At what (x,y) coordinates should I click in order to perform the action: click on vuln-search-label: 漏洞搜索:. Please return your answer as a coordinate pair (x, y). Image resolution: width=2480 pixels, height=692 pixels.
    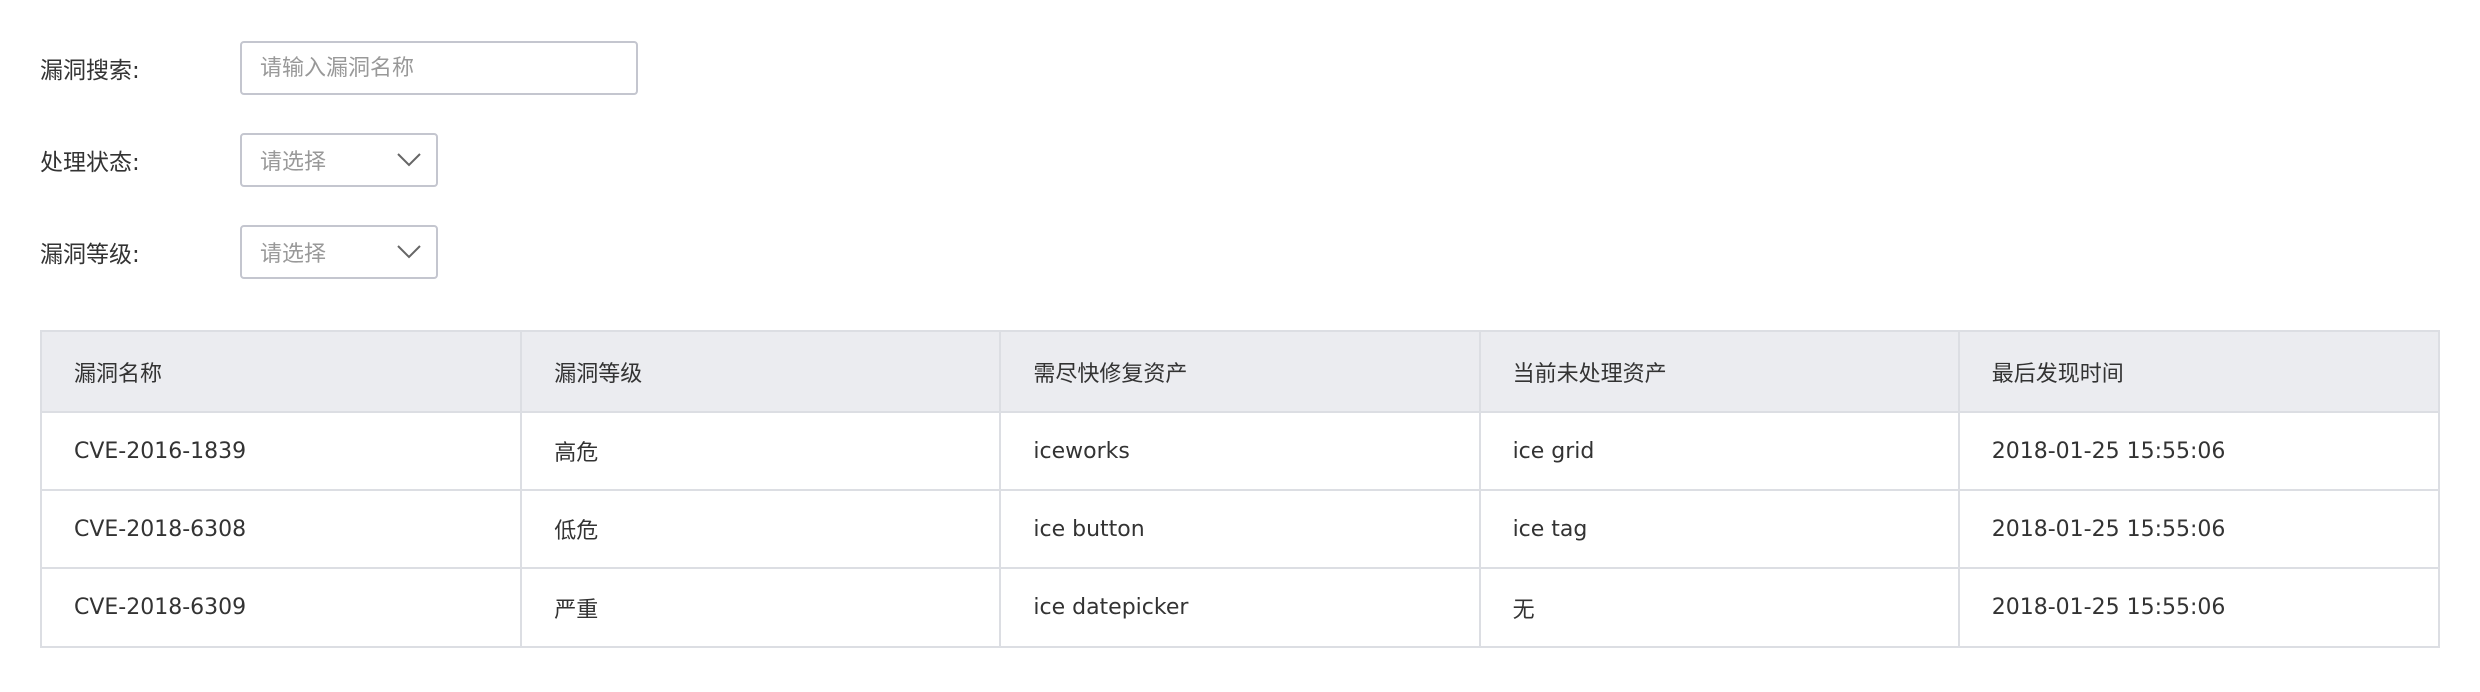
    Looking at the image, I should click on (90, 71).